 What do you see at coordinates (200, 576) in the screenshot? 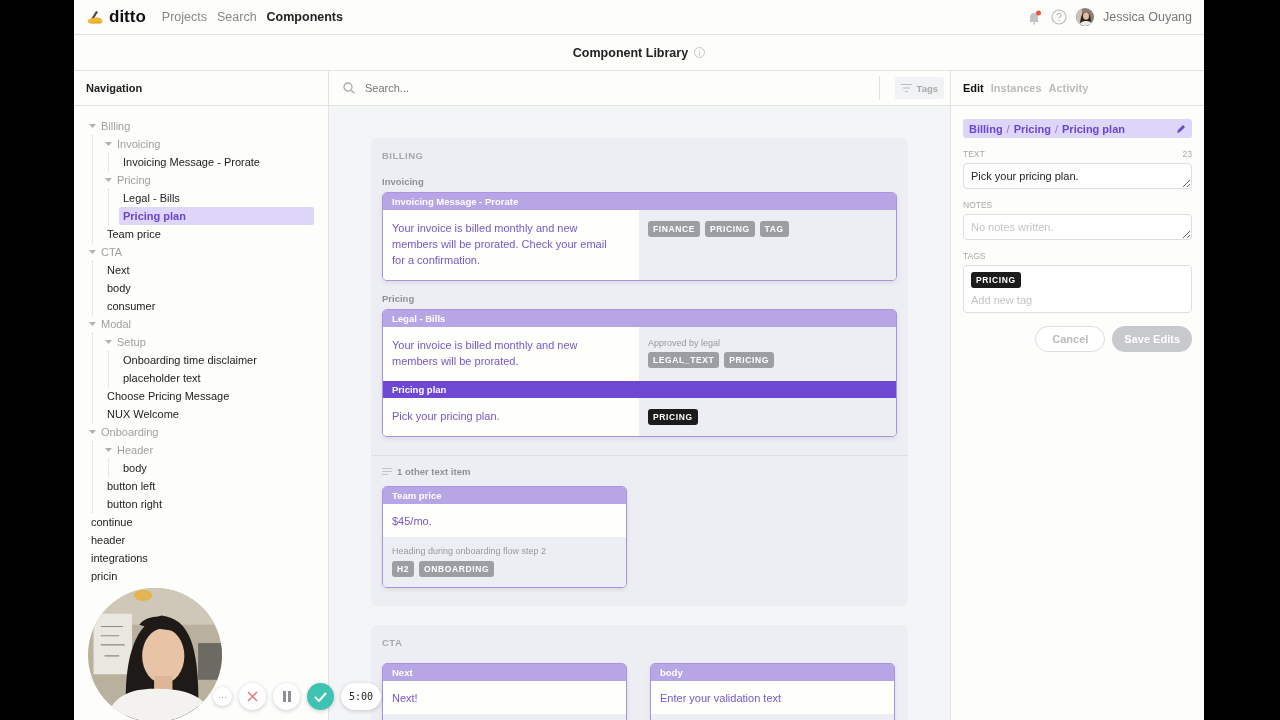
I see `tree-item: pricin` at bounding box center [200, 576].